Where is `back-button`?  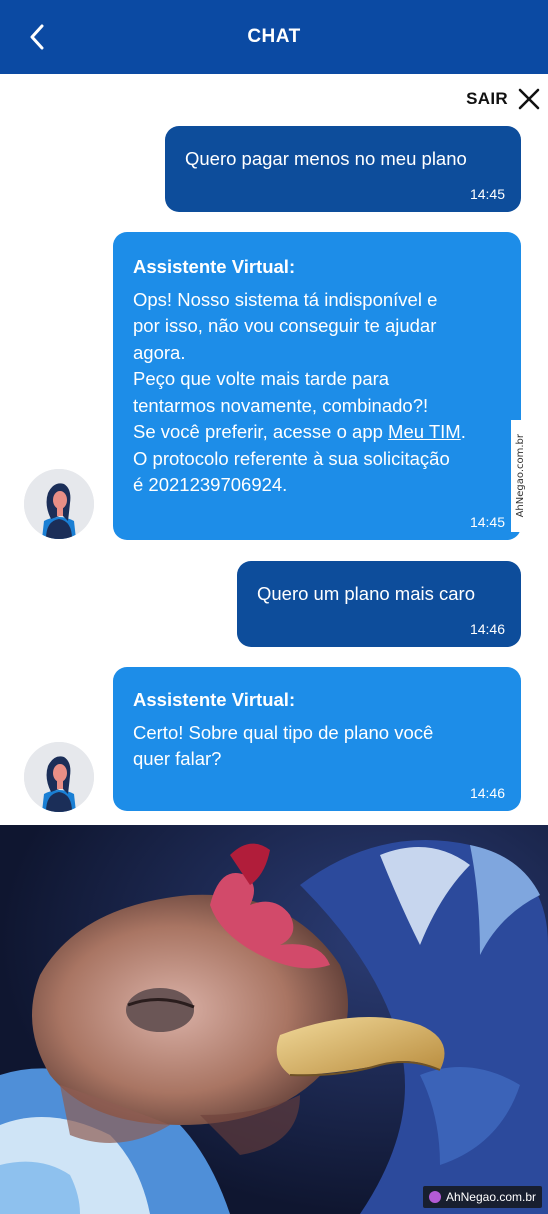
back-button is located at coordinates (37, 37).